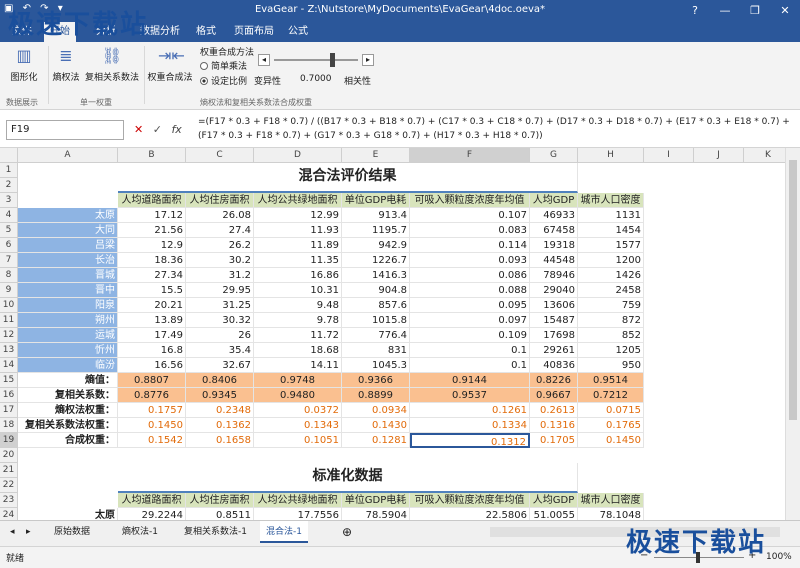  What do you see at coordinates (9, 245) in the screenshot?
I see `row-header: 6` at bounding box center [9, 245].